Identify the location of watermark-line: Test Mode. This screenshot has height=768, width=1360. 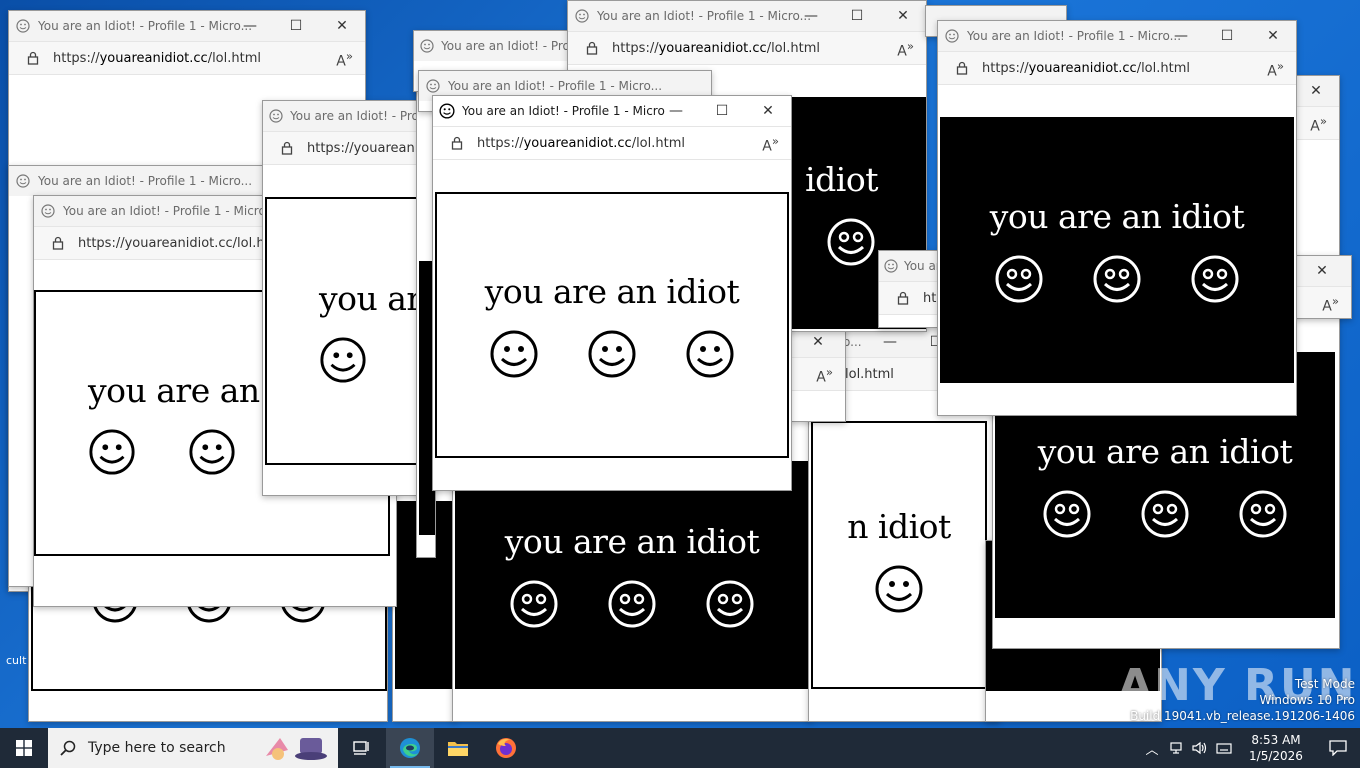
(1324, 684).